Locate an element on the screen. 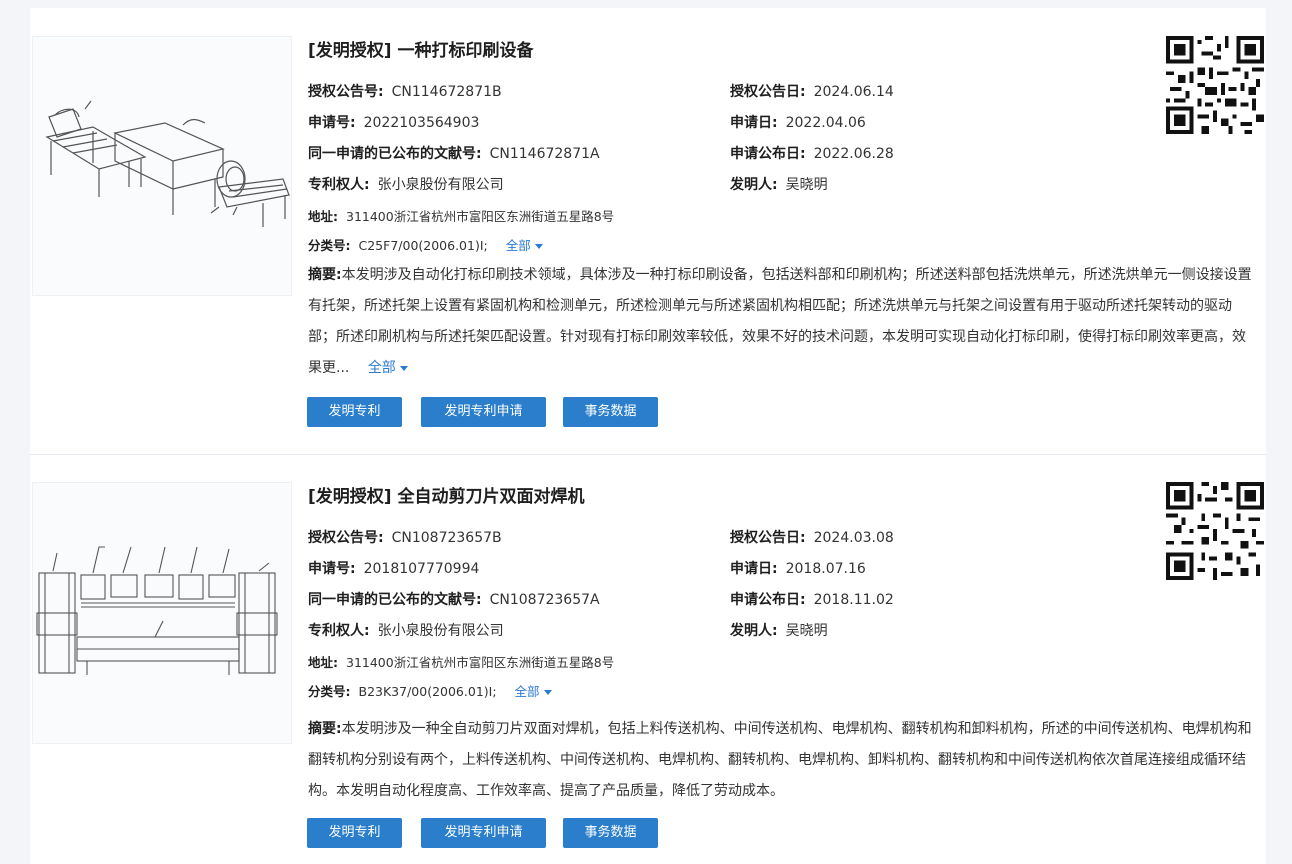 This screenshot has height=864, width=1292. application-pub-date: 申请公布日: 2022.06.28 is located at coordinates (812, 154).